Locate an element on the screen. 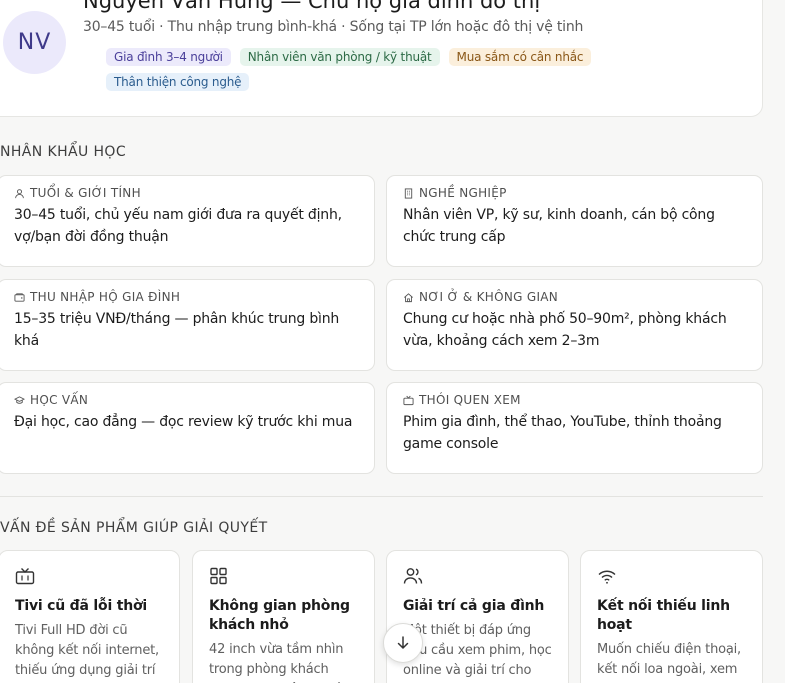 This screenshot has width=785, height=683. graduation-cap-icon is located at coordinates (19, 399).